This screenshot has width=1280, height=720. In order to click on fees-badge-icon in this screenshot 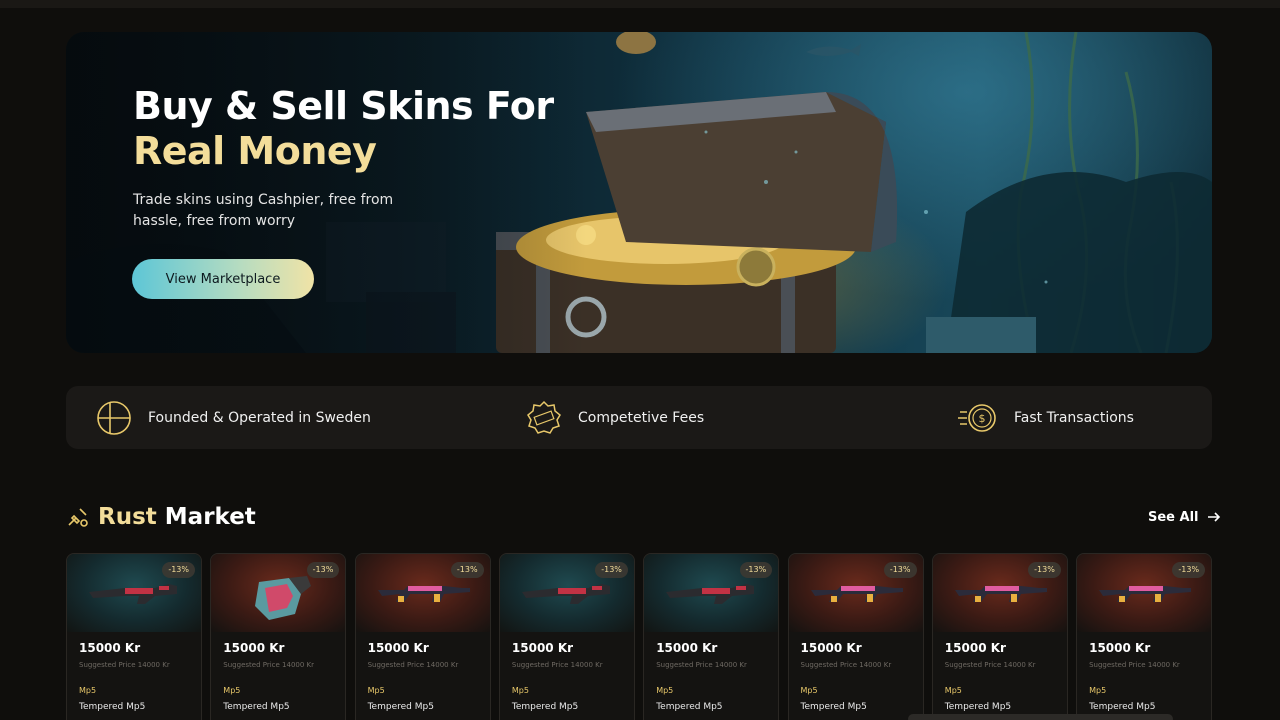, I will do `click(544, 417)`.